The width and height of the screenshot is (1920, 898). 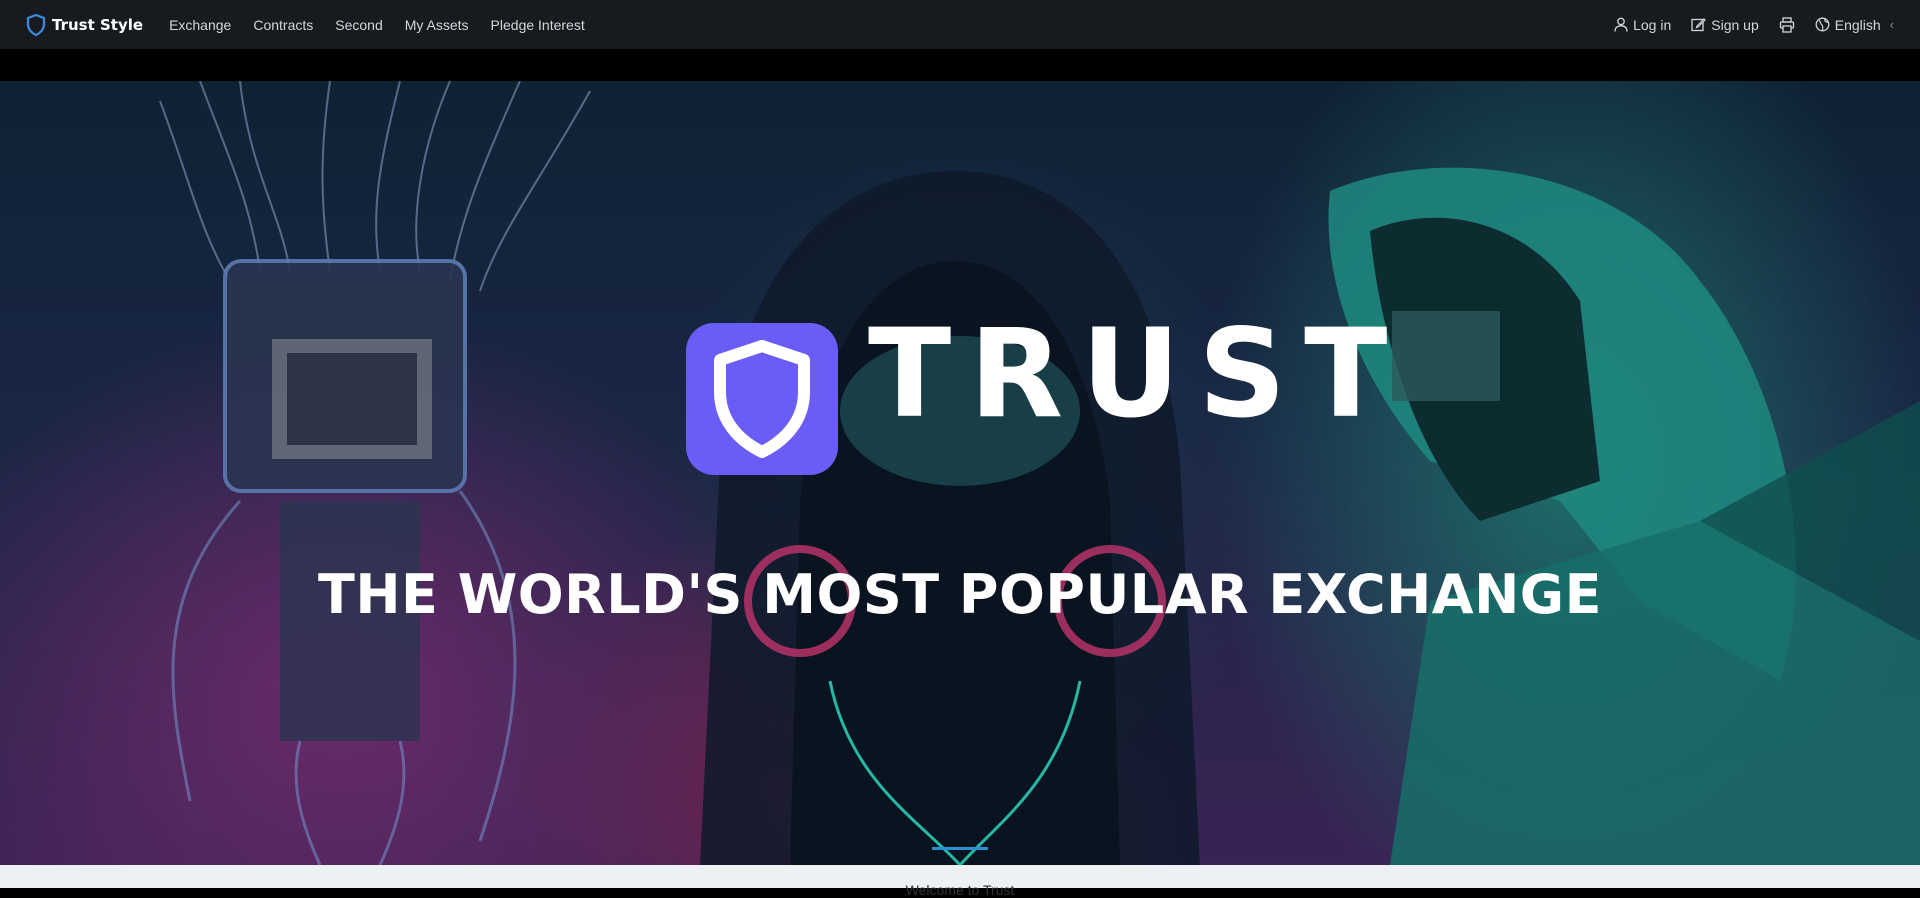 What do you see at coordinates (1137, 374) in the screenshot?
I see `hero-brand-text: TRUST` at bounding box center [1137, 374].